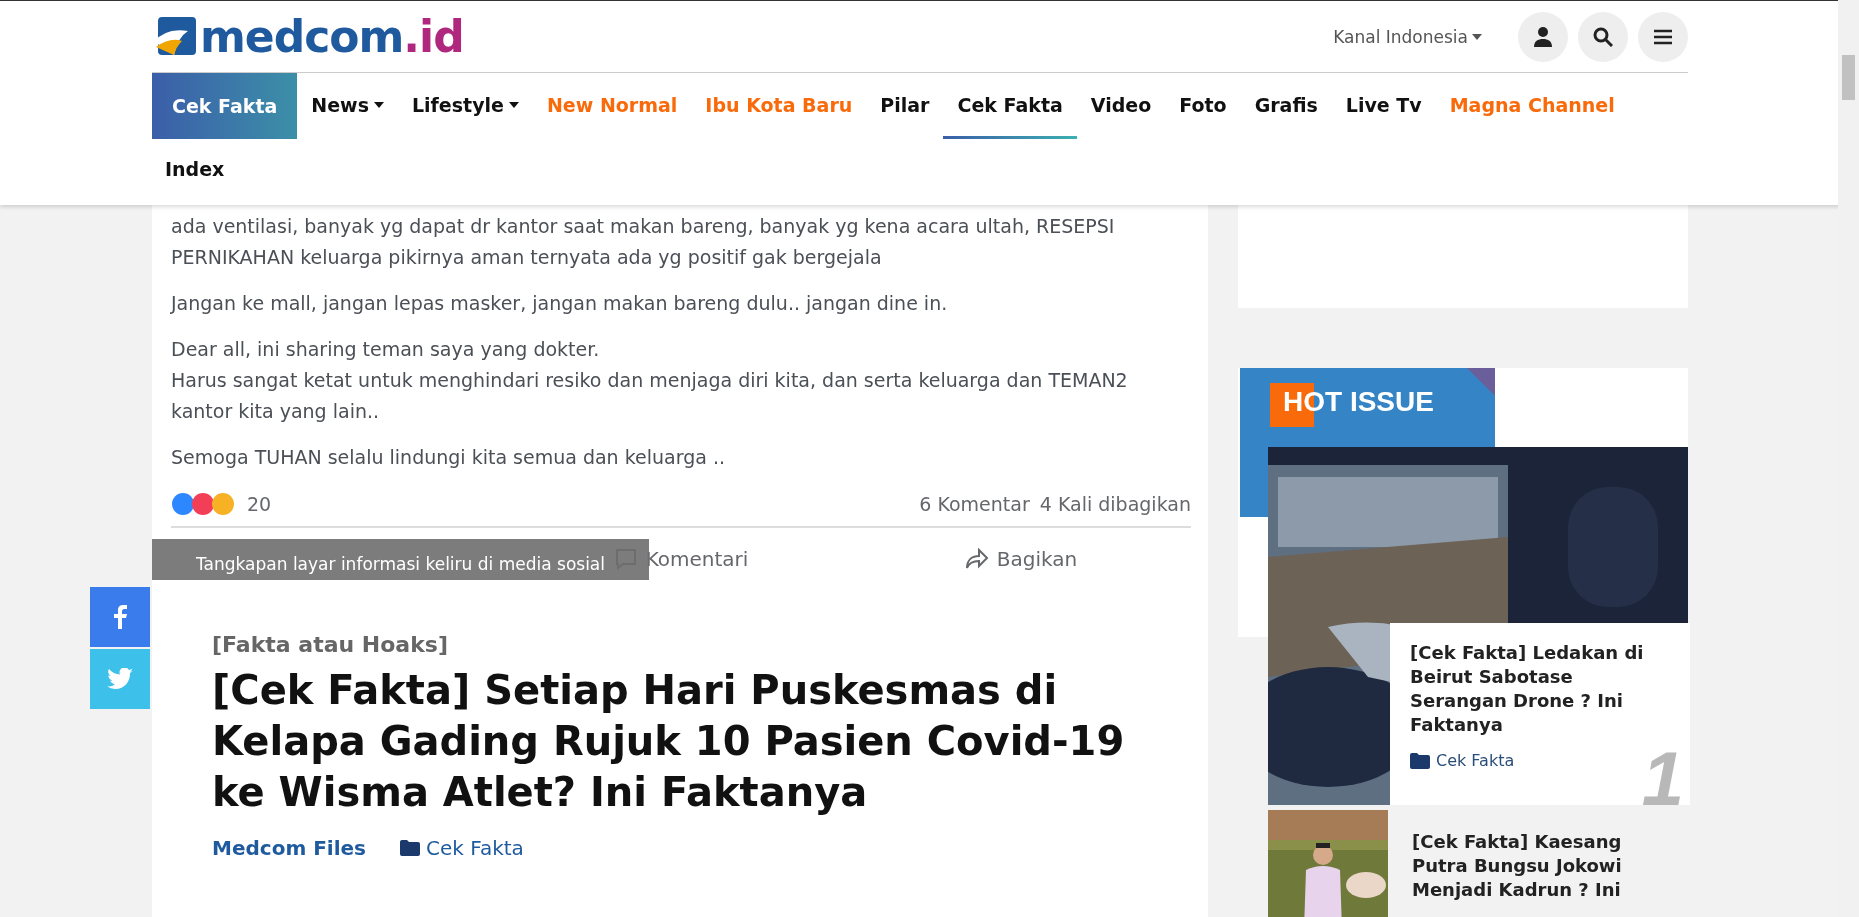  I want to click on nav-tab: Video, so click(1121, 106).